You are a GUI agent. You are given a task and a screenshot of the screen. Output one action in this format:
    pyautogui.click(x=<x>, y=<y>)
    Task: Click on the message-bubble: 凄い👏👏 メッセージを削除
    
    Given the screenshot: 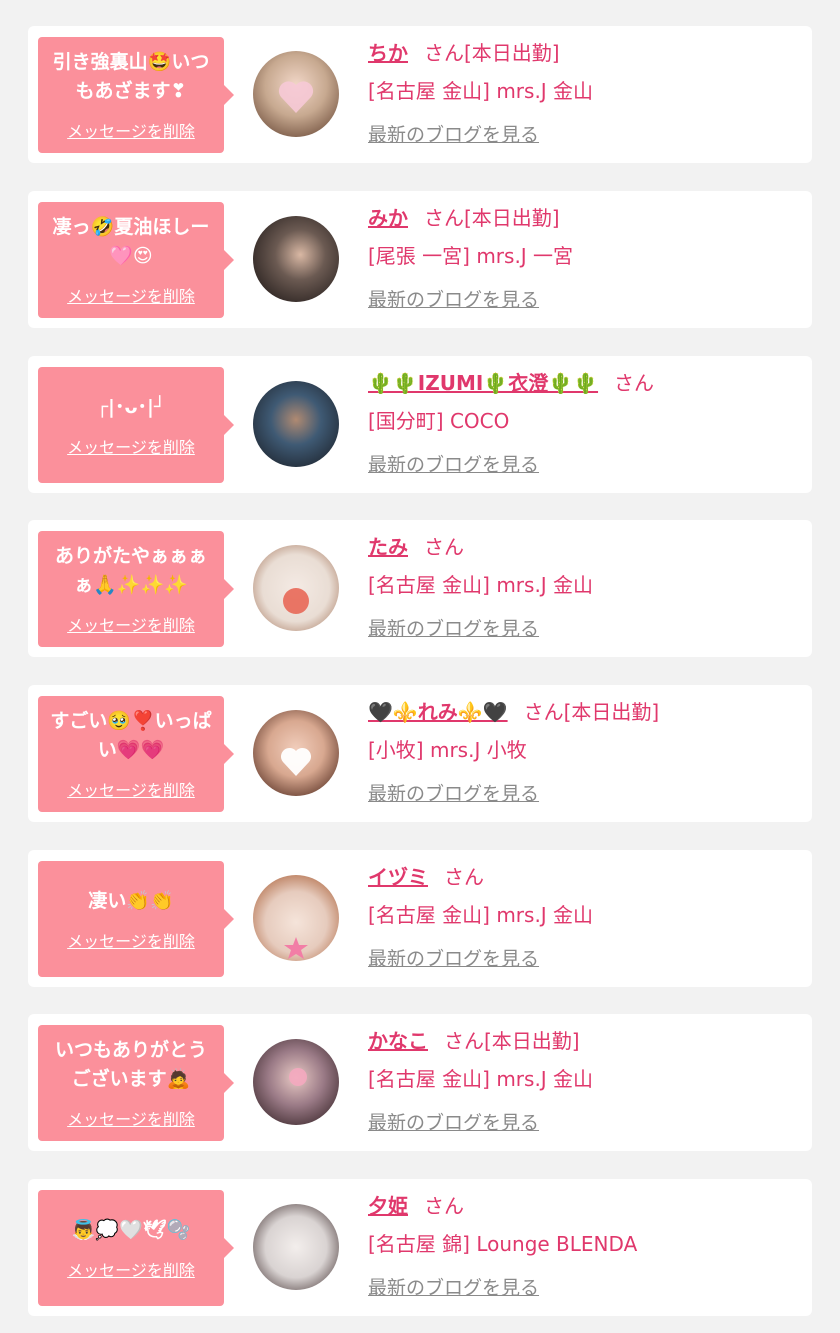 What is the action you would take?
    pyautogui.click(x=136, y=919)
    